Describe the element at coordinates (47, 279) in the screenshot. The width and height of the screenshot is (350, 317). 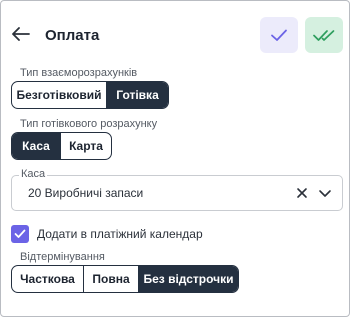
I see `option-partial: Часткова` at that location.